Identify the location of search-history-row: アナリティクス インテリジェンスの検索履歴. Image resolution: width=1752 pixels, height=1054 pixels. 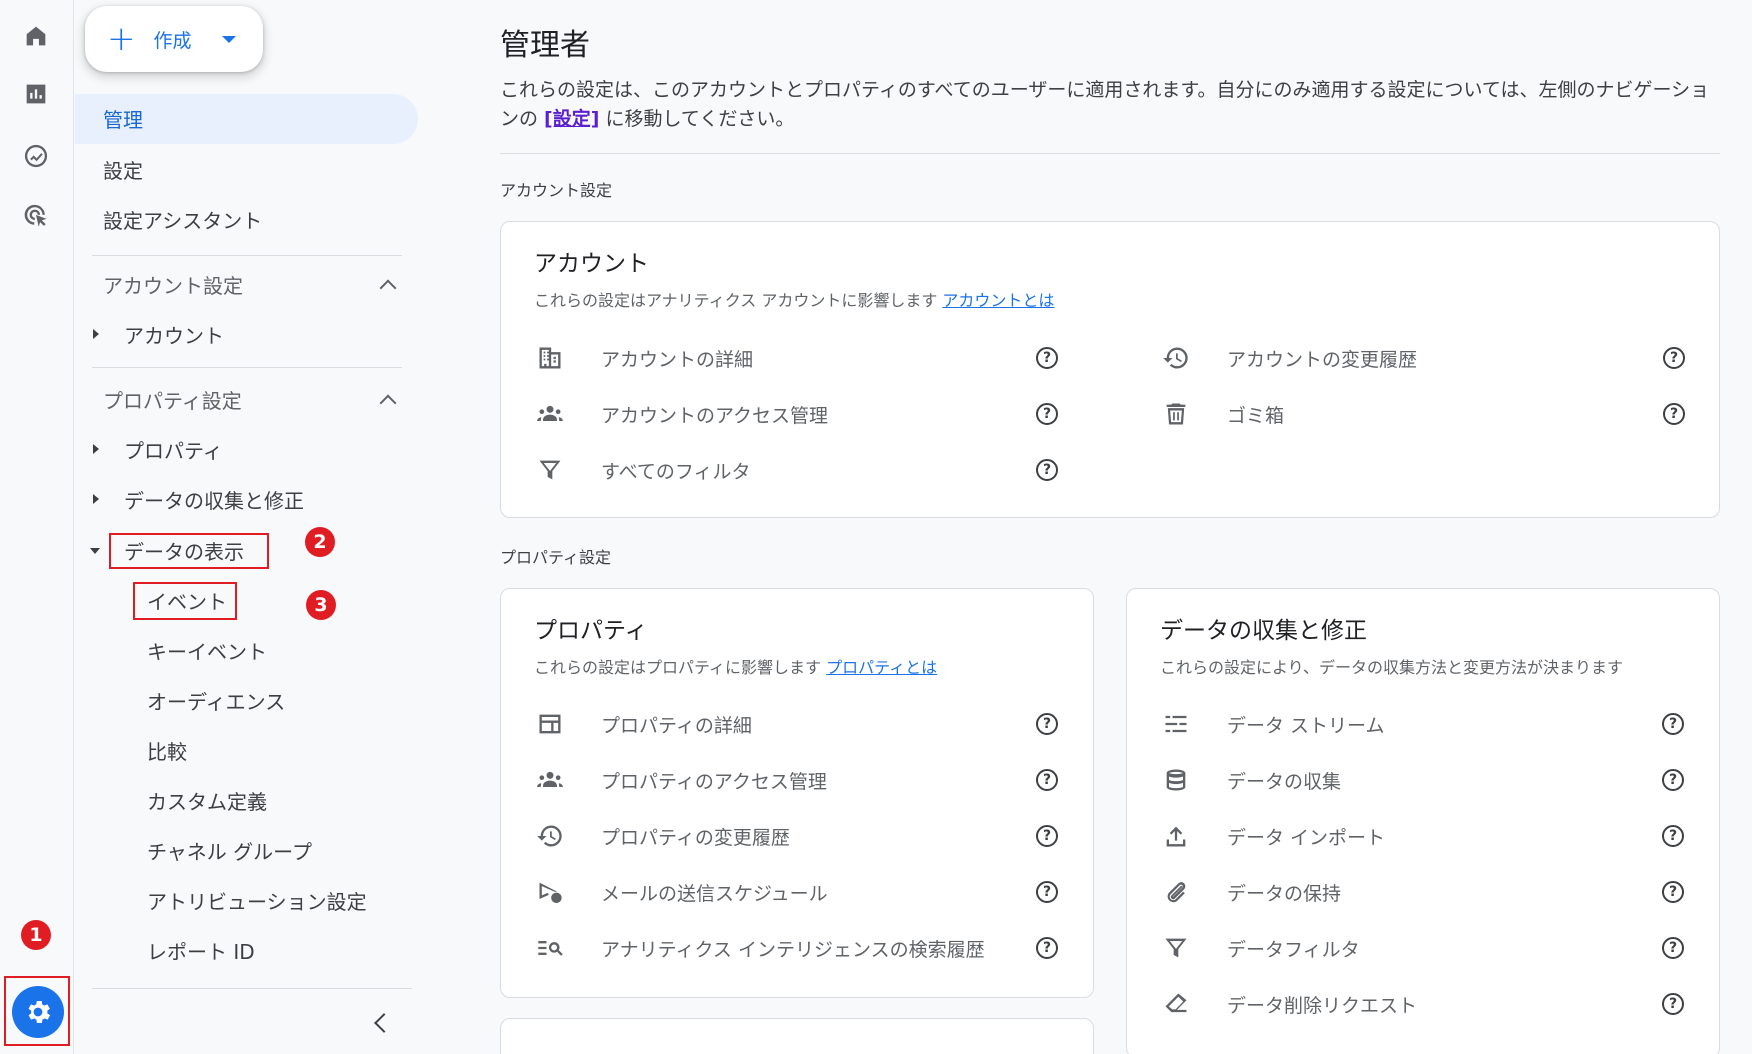
(784, 948).